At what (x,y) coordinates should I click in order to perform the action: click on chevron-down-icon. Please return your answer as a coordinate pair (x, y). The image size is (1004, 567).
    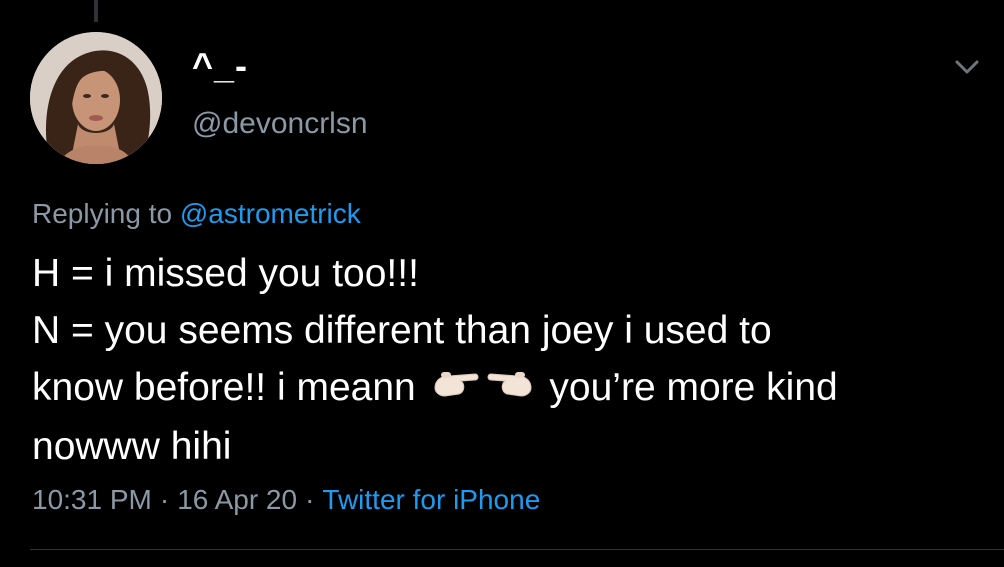
    Looking at the image, I should click on (967, 68).